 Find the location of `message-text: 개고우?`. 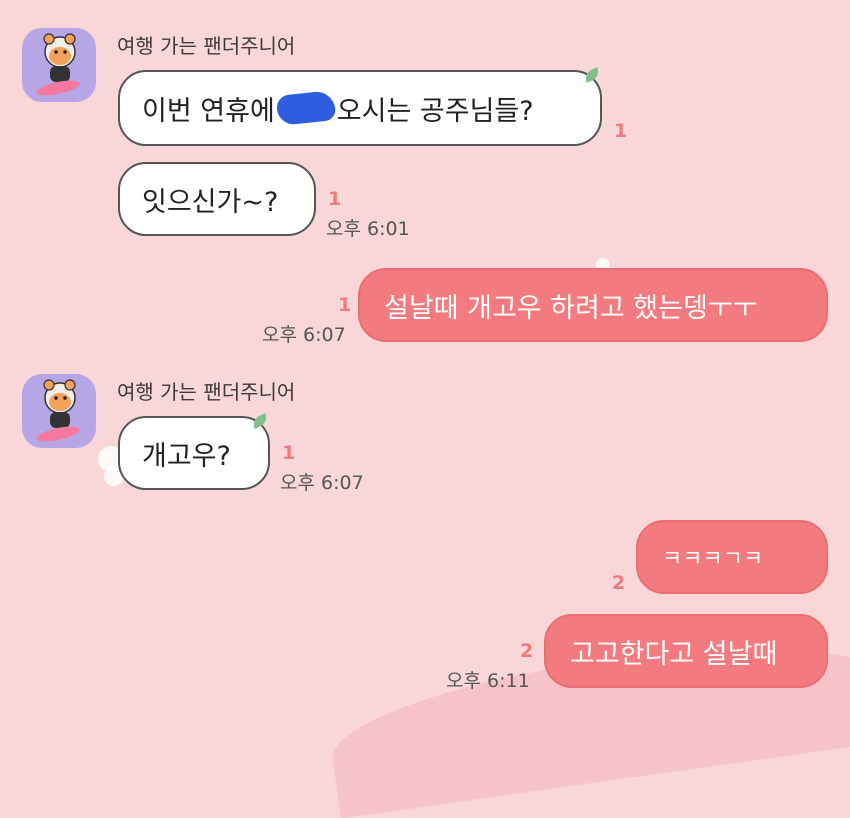

message-text: 개고우? is located at coordinates (186, 456).